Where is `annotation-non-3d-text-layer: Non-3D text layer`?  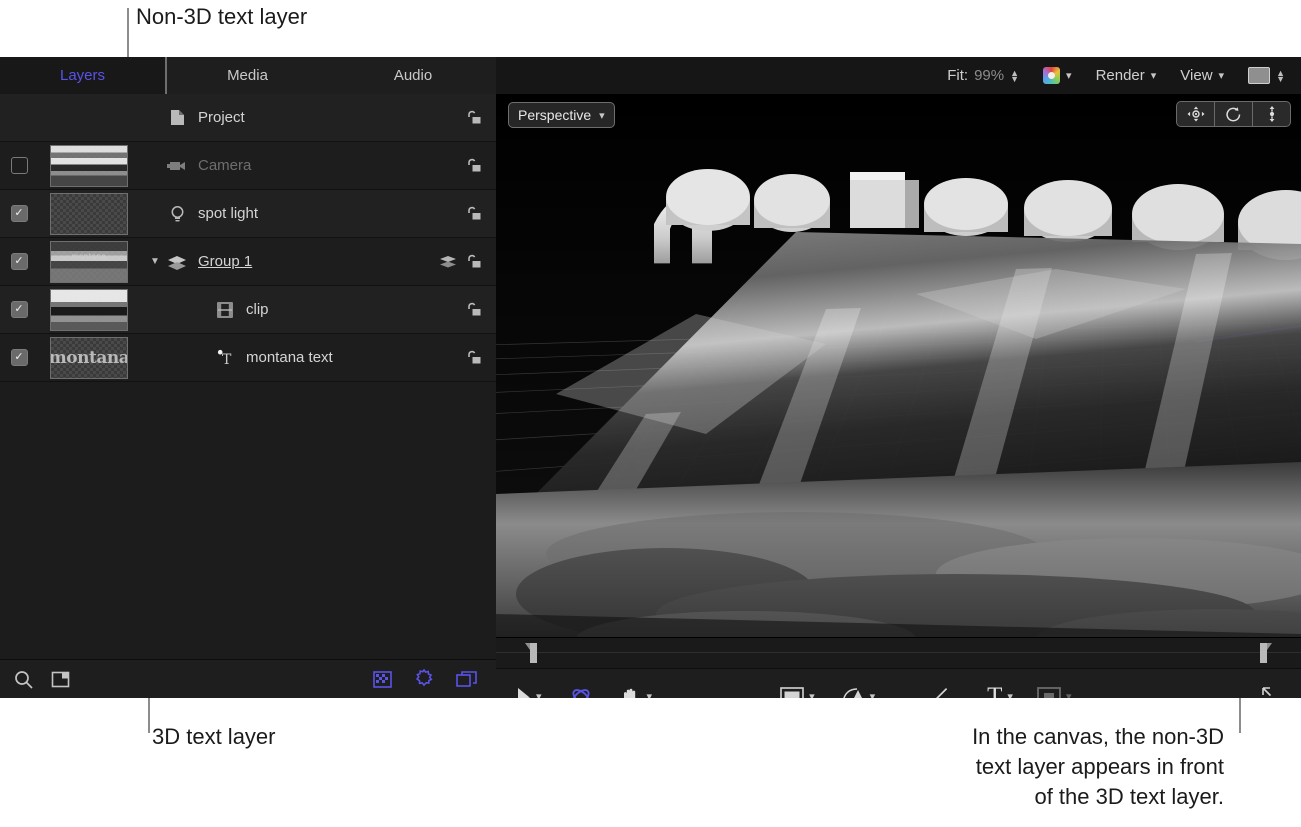
annotation-non-3d-text-layer: Non-3D text layer is located at coordinates (222, 16).